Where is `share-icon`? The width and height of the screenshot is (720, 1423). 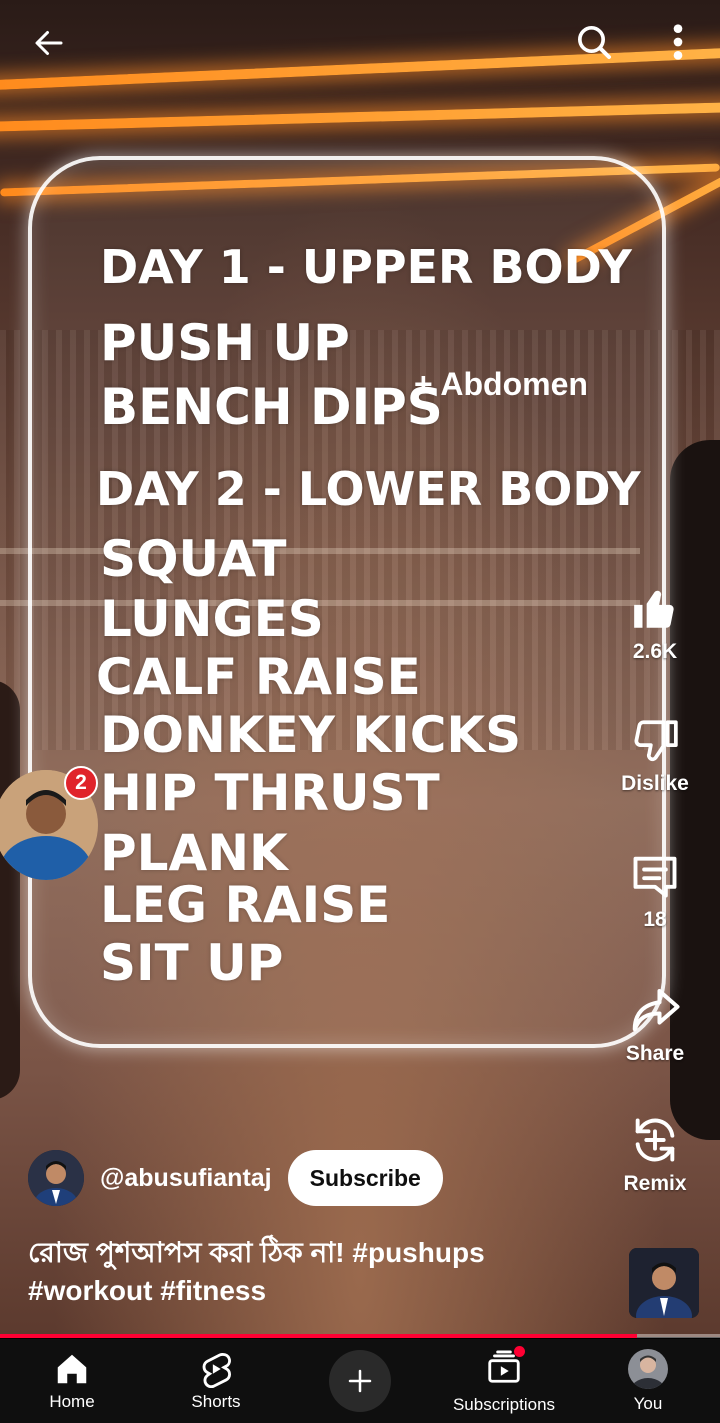 share-icon is located at coordinates (656, 1010).